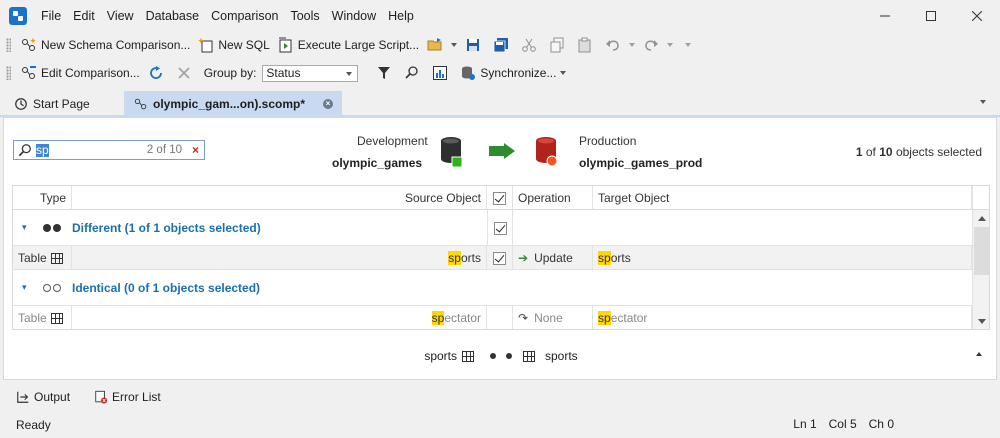 Image resolution: width=1000 pixels, height=438 pixels. Describe the element at coordinates (230, 73) in the screenshot. I see `group-by-label: Group by:` at that location.